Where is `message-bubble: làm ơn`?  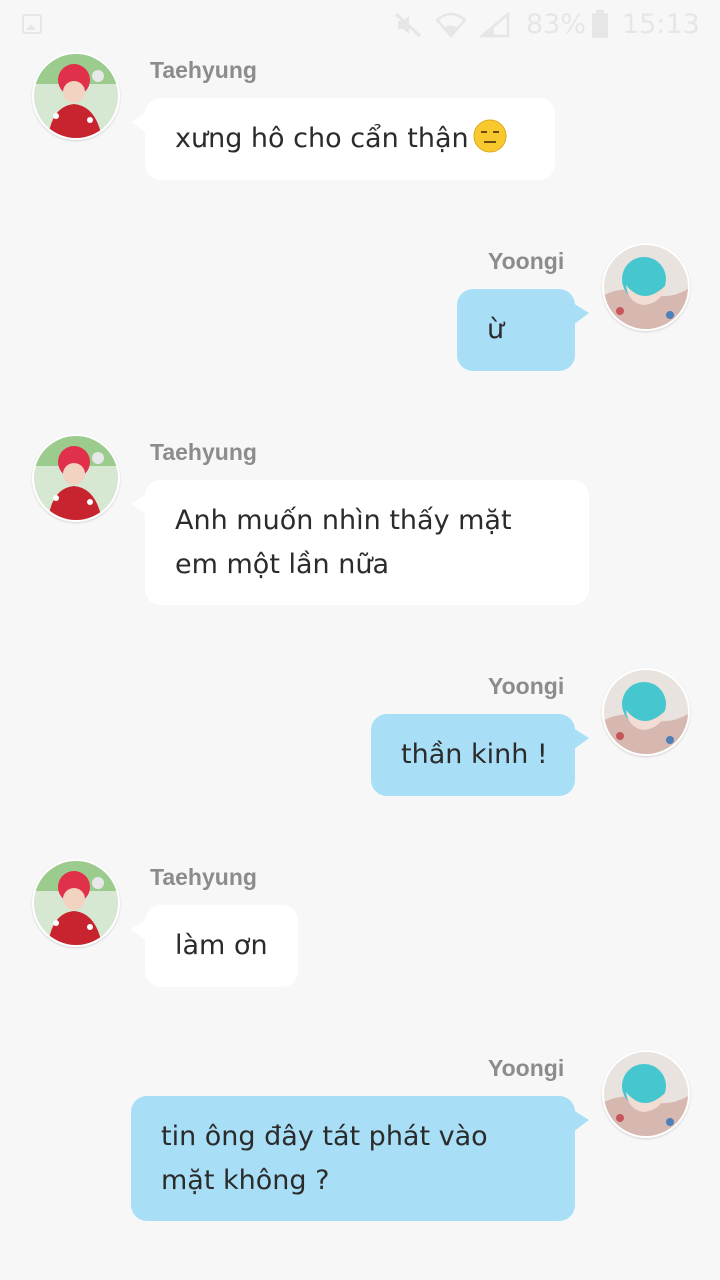 message-bubble: làm ơn is located at coordinates (214, 946).